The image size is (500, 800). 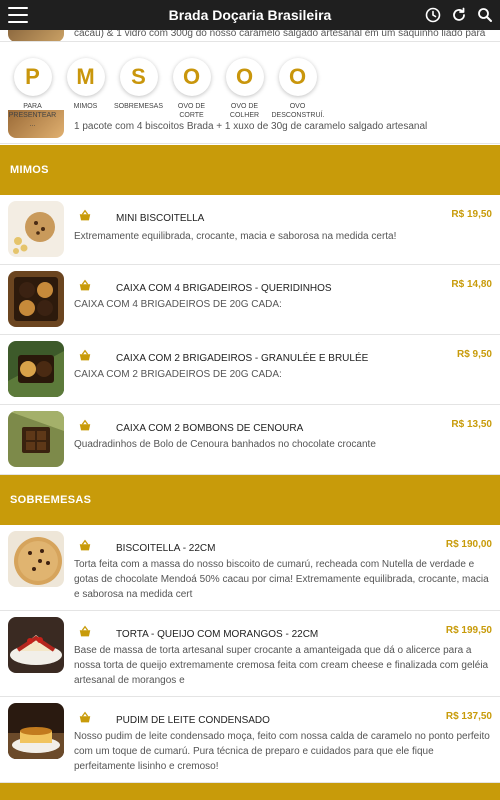 What do you see at coordinates (178, 374) in the screenshot?
I see `product-description: CAIXA COM 2 BRIGADEIROS DE 20G CADA:` at bounding box center [178, 374].